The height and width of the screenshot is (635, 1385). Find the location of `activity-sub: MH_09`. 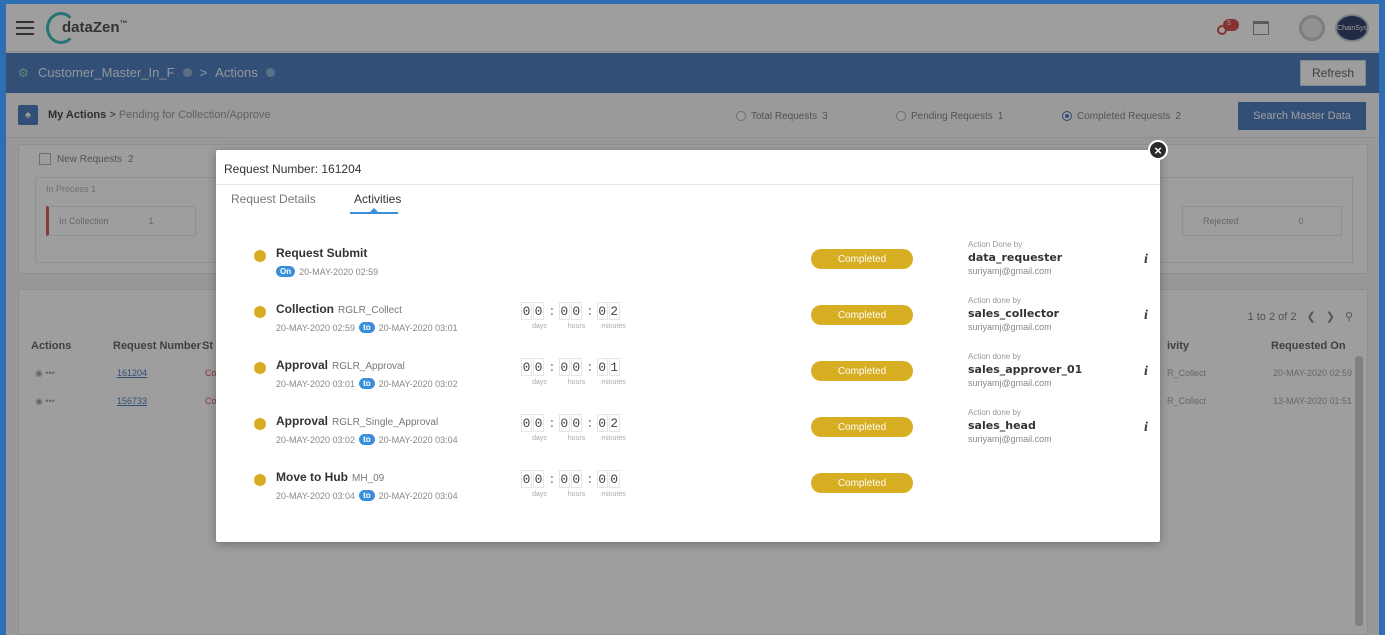

activity-sub: MH_09 is located at coordinates (368, 478).